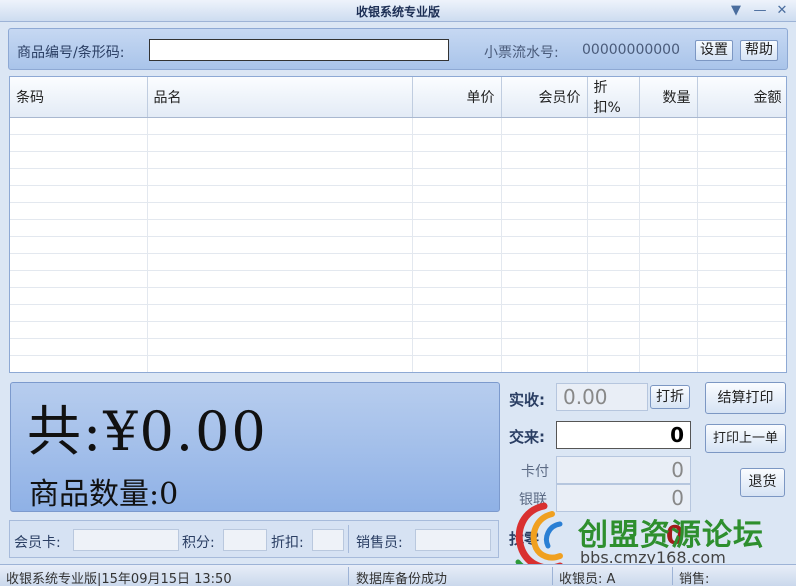 The width and height of the screenshot is (796, 586). I want to click on salesperson-label: 销售员:, so click(379, 543).